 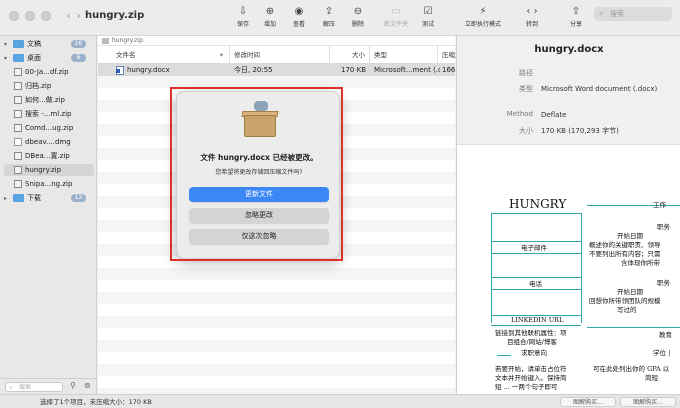 What do you see at coordinates (171, 55) in the screenshot?
I see `column-name: 文件名 ▾` at bounding box center [171, 55].